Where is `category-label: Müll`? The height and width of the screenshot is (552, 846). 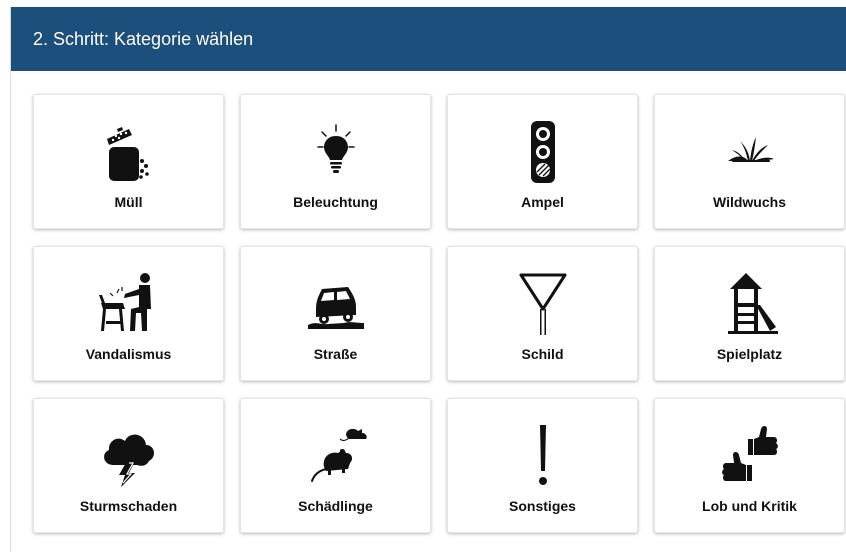
category-label: Müll is located at coordinates (128, 202).